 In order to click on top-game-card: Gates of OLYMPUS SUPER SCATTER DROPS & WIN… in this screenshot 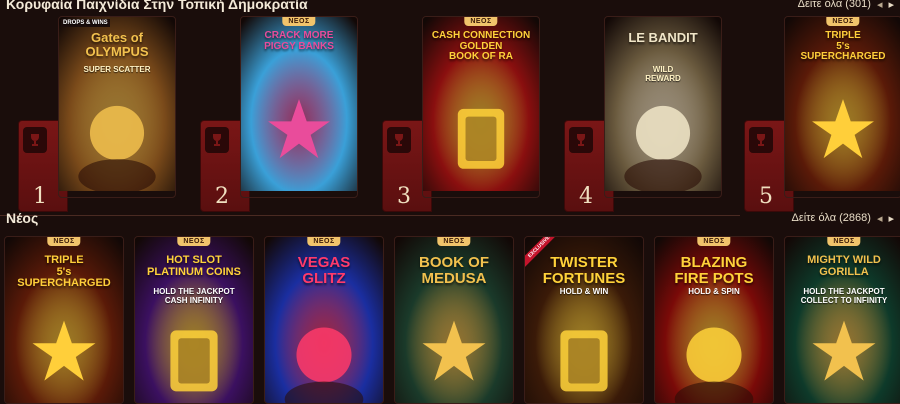, I will do `click(117, 107)`.